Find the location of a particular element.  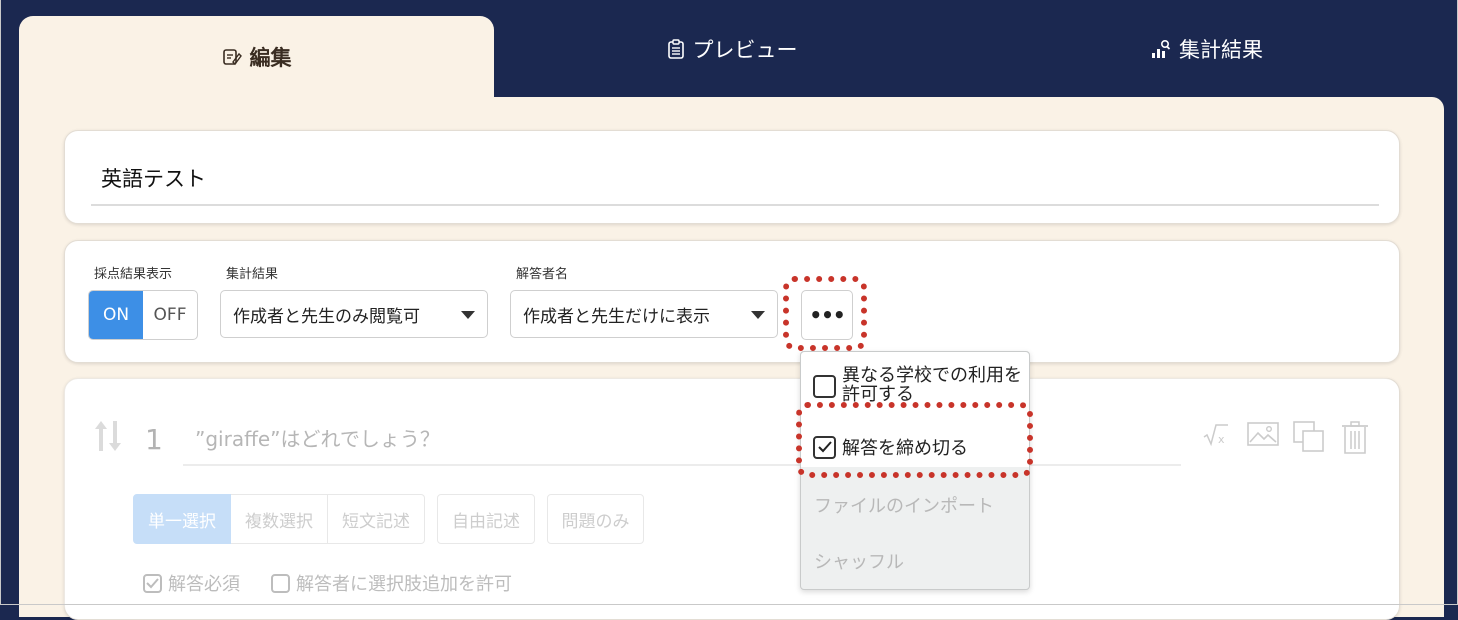

more-options-menu: 異なる学校での利用を許可する 解答を締め切る ファイルのインポート シャッフル is located at coordinates (915, 470).